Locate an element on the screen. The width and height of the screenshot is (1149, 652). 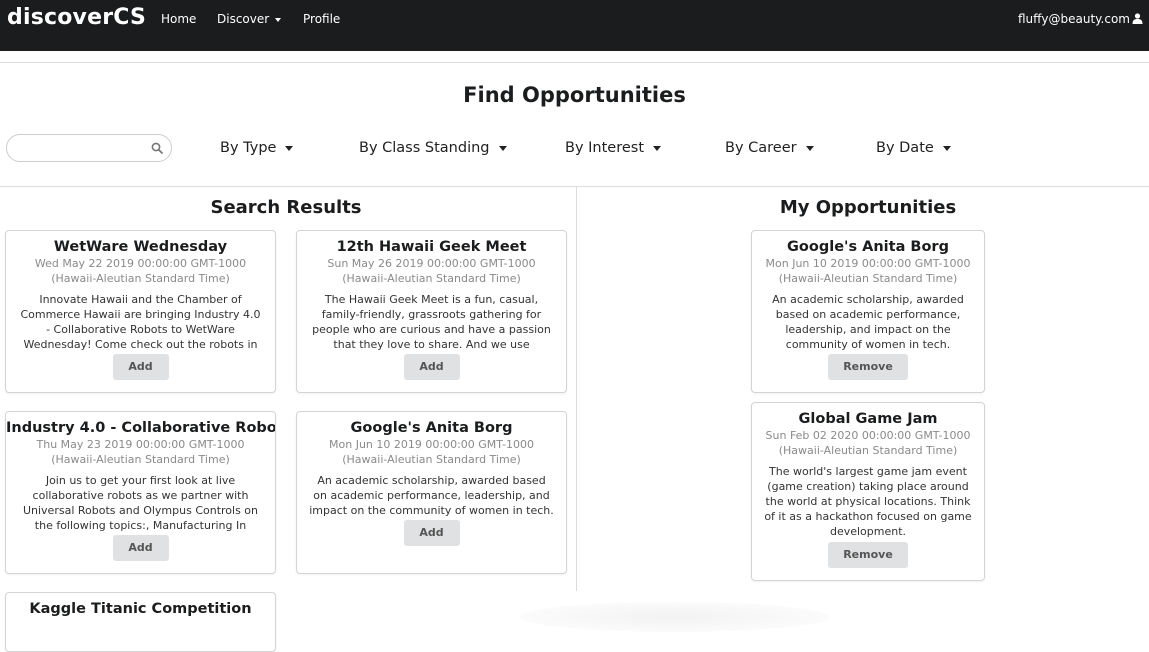
filter-by-type: By Type is located at coordinates (257, 148).